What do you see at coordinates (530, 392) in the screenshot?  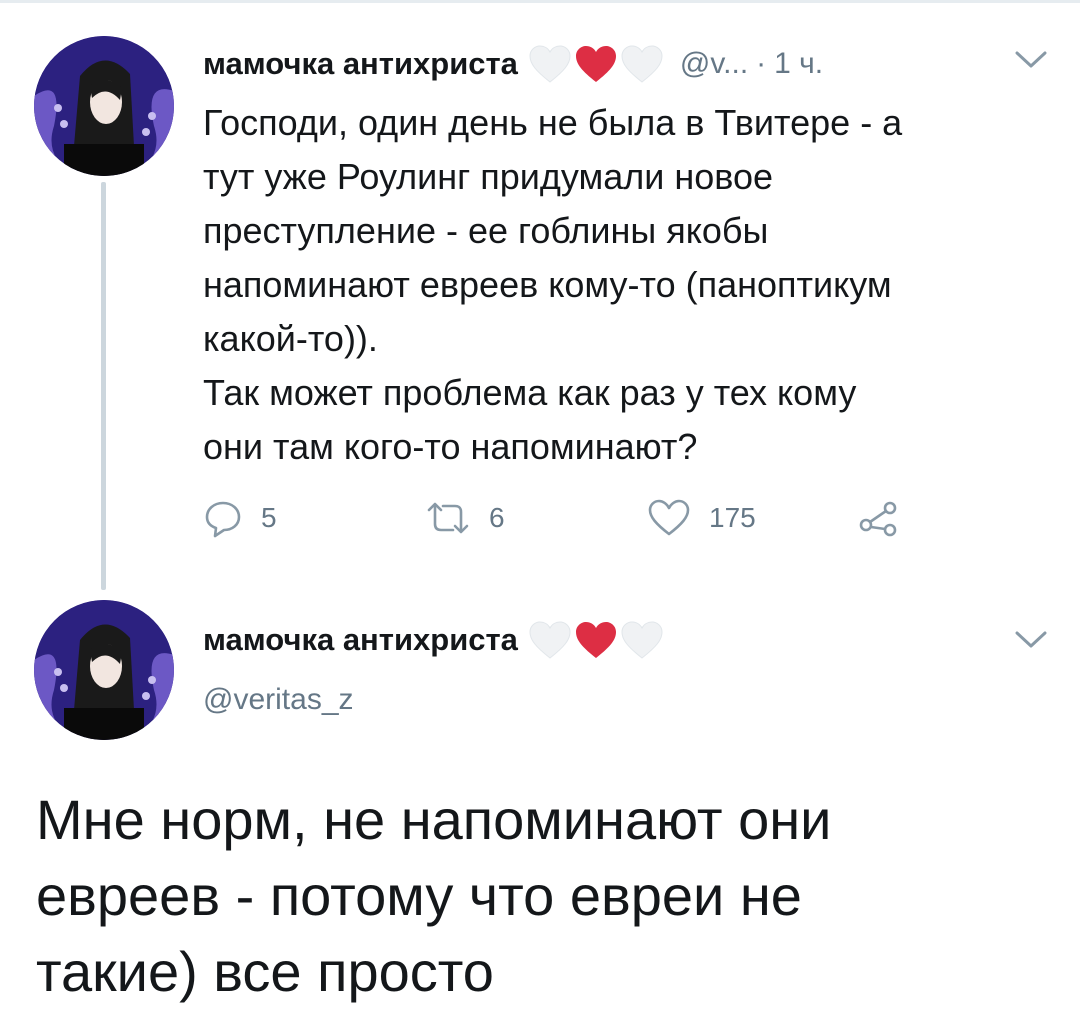 I see `tweet-text-line: Так может проблема как раз у тех кому` at bounding box center [530, 392].